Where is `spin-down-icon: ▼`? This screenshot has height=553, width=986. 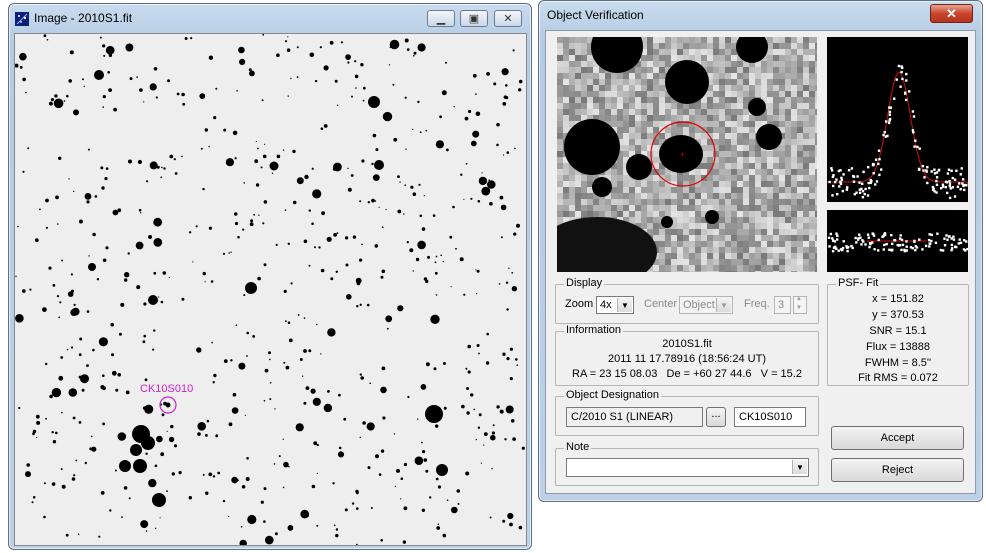 spin-down-icon: ▼ is located at coordinates (799, 308).